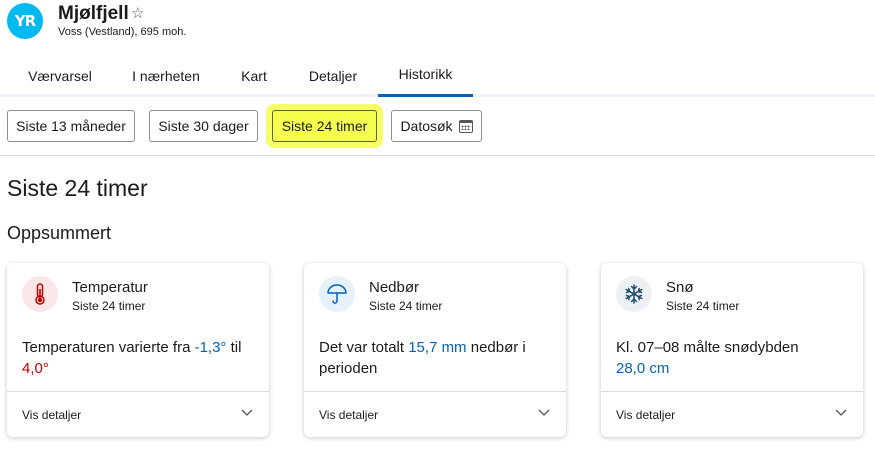 Image resolution: width=875 pixels, height=449 pixels. Describe the element at coordinates (680, 287) in the screenshot. I see `snow-title: Snø` at that location.